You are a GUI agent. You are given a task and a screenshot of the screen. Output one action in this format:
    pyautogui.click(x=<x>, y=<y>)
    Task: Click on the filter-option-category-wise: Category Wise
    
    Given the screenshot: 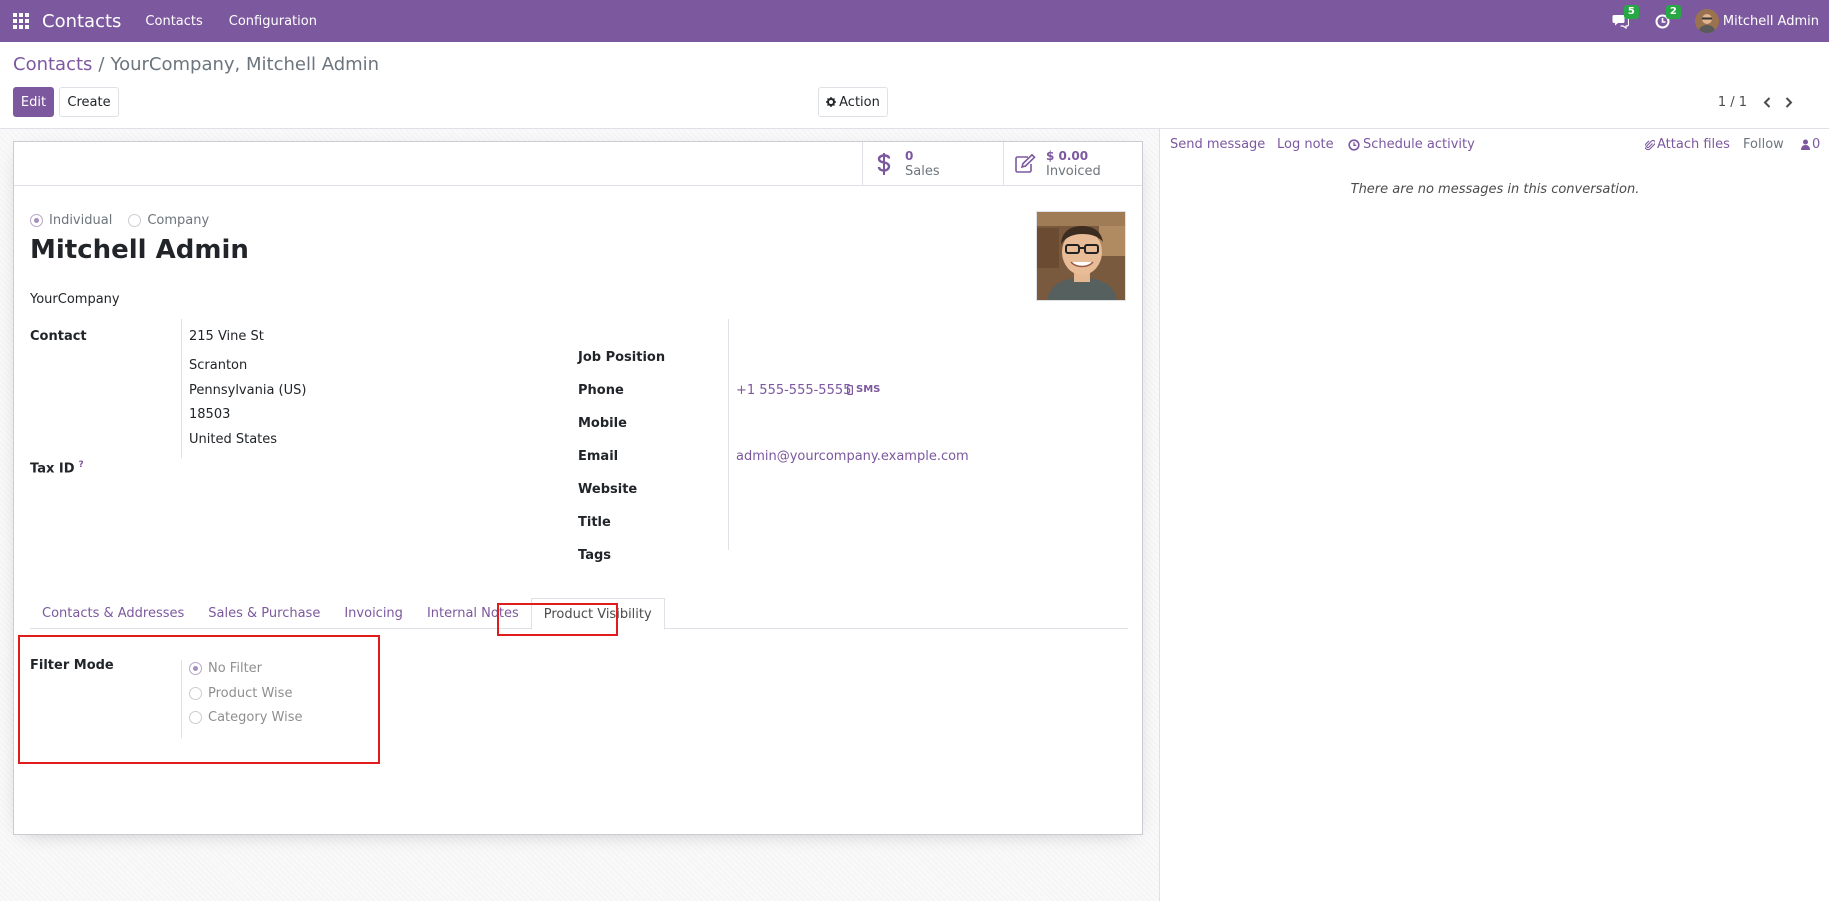 What is the action you would take?
    pyautogui.click(x=245, y=717)
    